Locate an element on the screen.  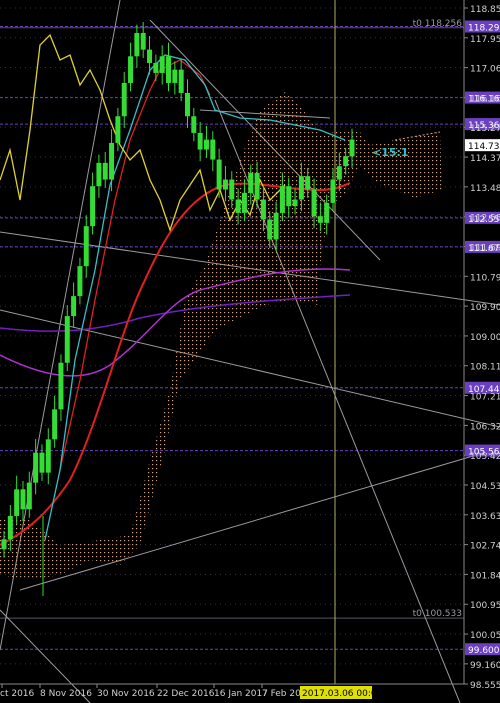
y-tick-label: 113.480 is located at coordinates (485, 189).